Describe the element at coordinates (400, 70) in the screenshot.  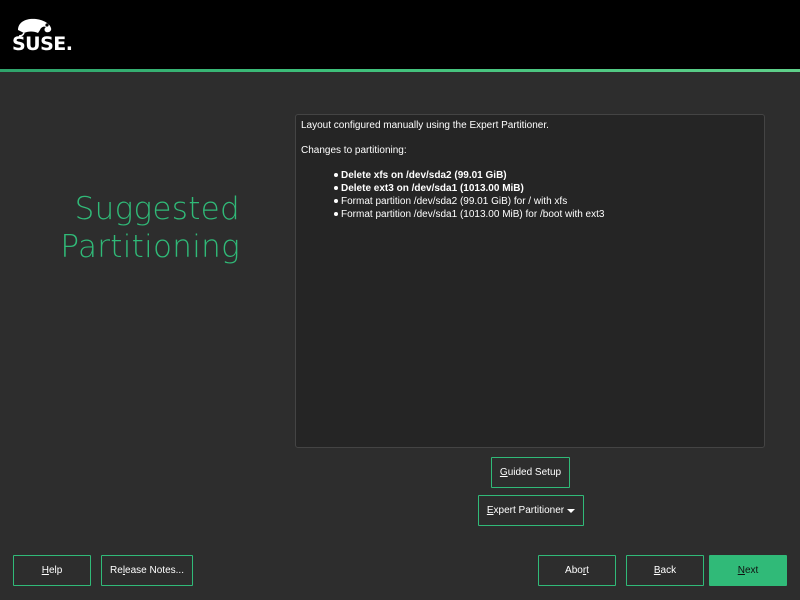
I see `header-accent-line` at that location.